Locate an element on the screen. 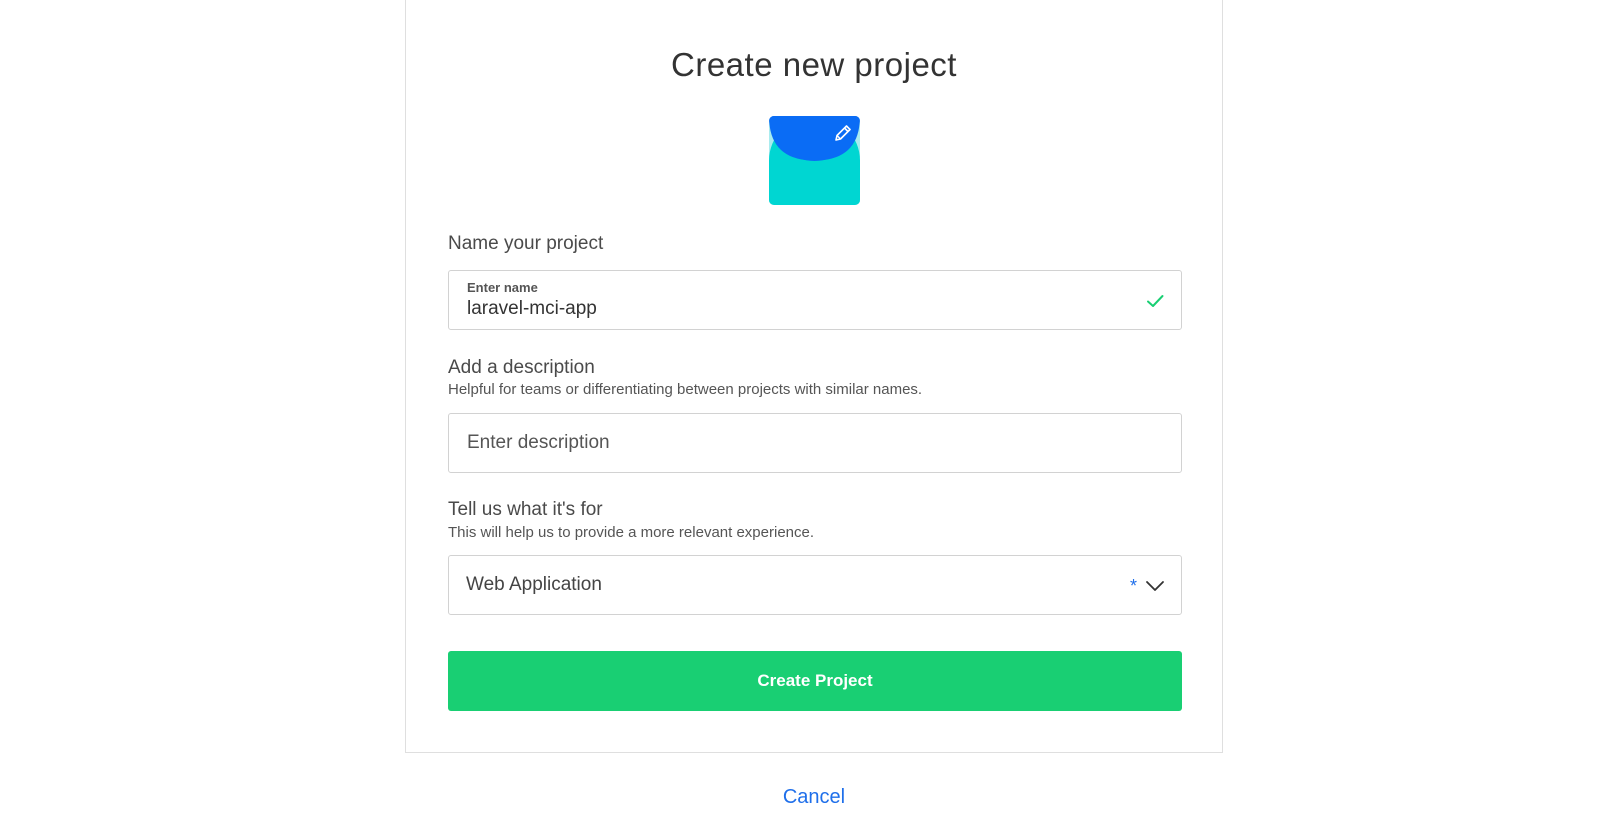 The height and width of the screenshot is (828, 1609). page-title: Create new project is located at coordinates (814, 64).